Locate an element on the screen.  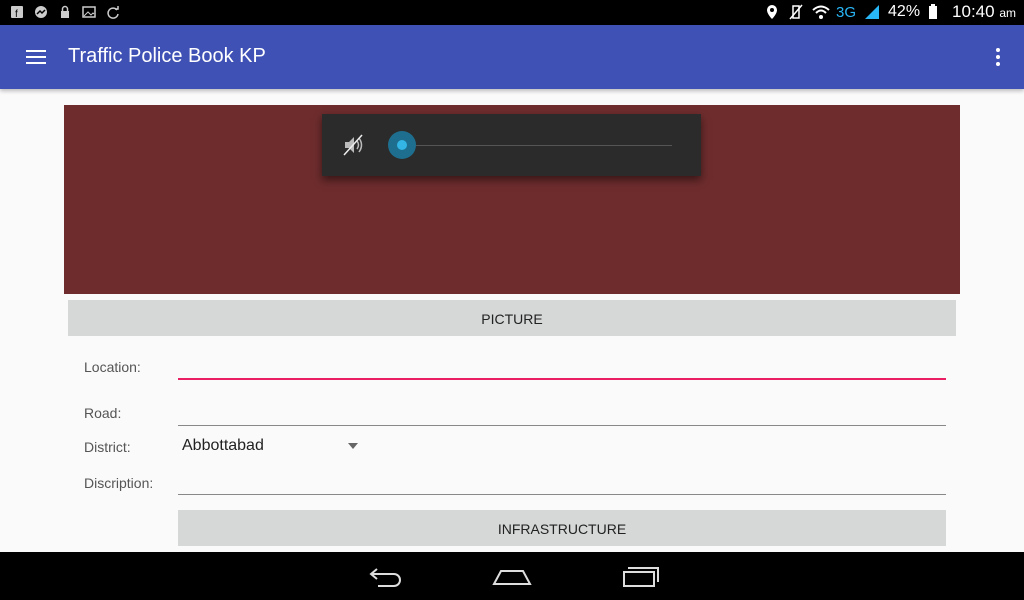
sync-icon is located at coordinates (113, 12).